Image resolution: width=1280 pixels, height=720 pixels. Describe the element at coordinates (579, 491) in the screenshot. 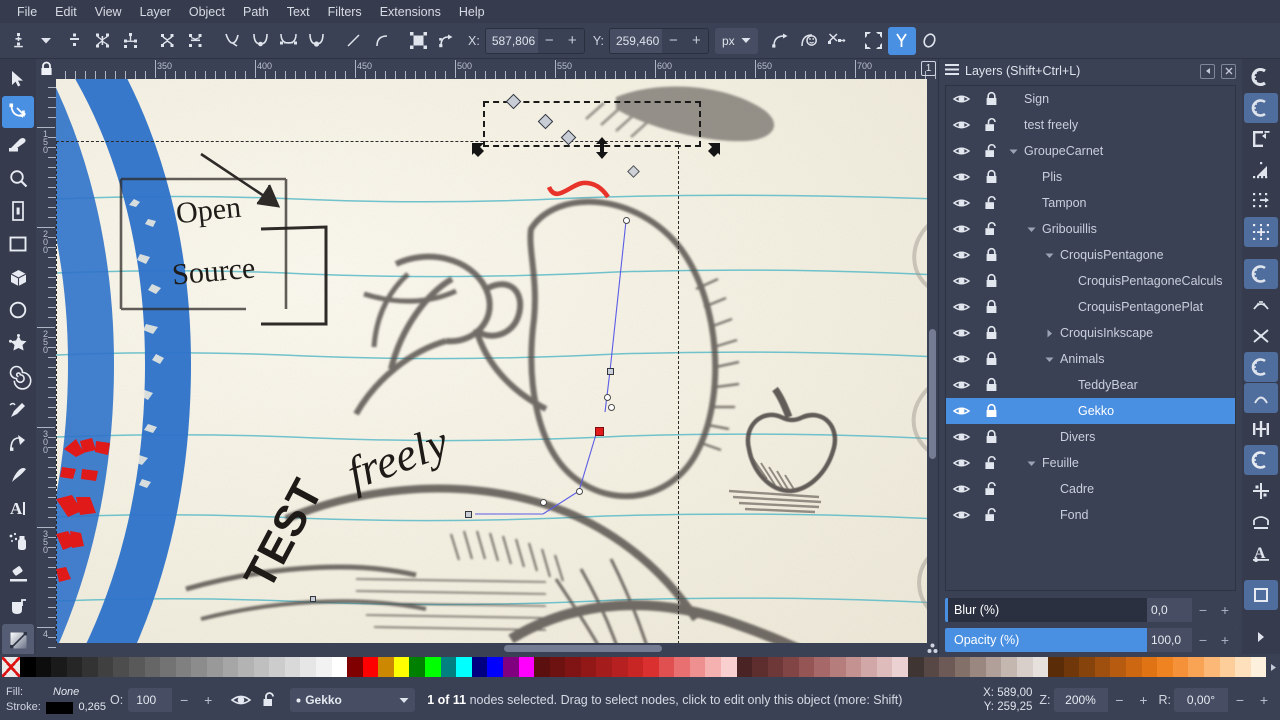

I see `bezier-handle-node` at that location.